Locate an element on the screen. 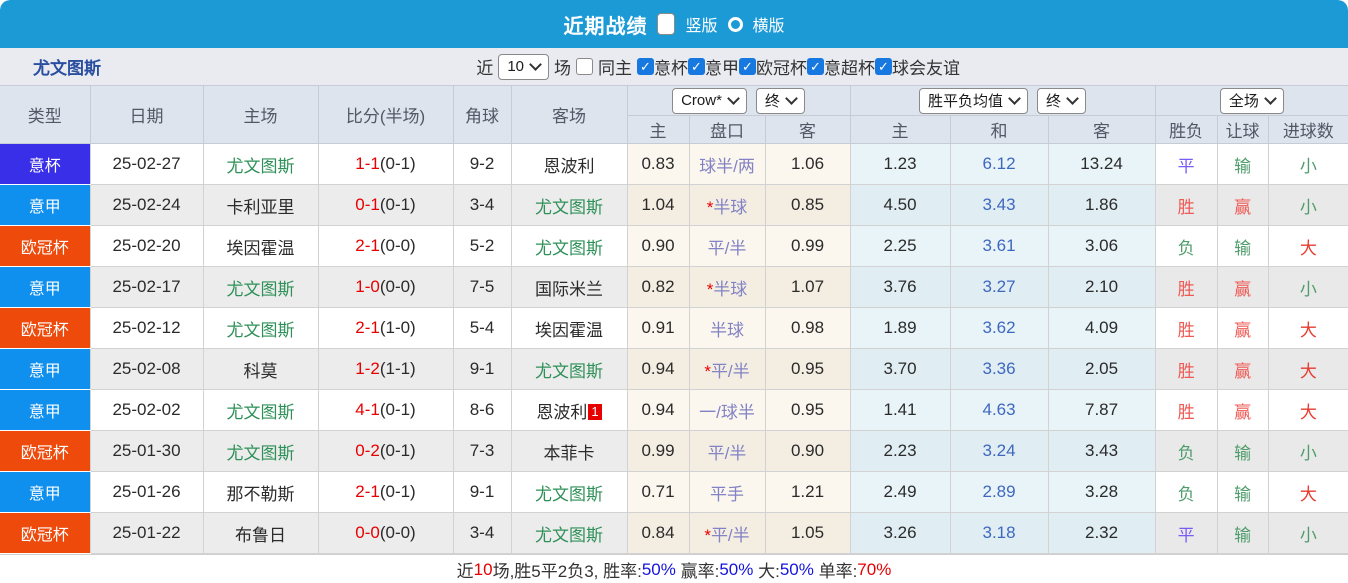 Image resolution: width=1348 pixels, height=583 pixels. league-checkbox-label: 意甲 is located at coordinates (722, 68).